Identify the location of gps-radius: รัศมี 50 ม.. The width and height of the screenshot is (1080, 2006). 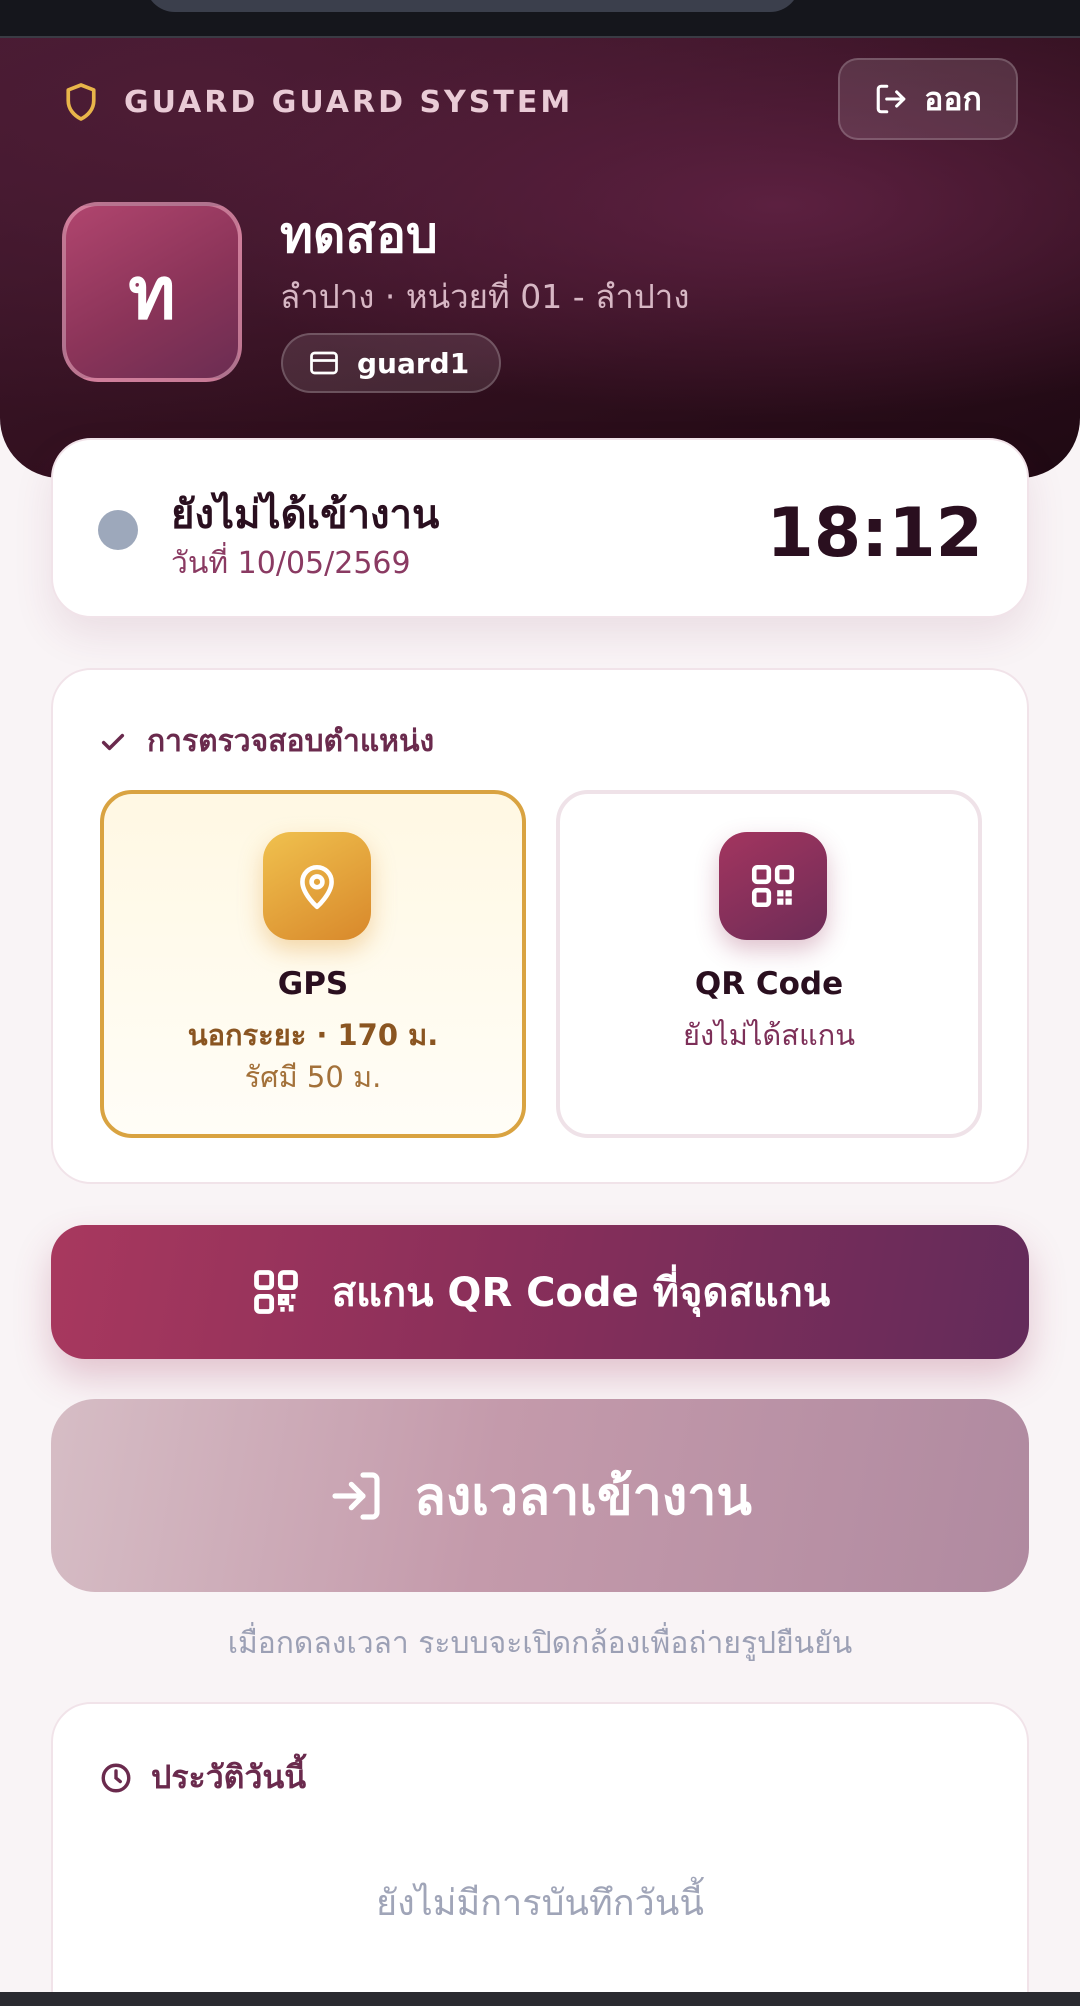
(313, 1077).